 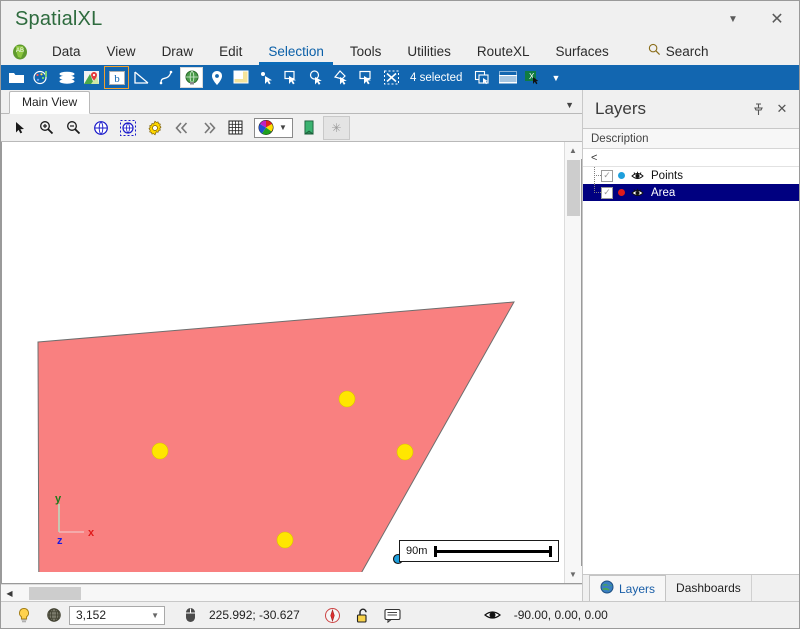 What do you see at coordinates (569, 105) in the screenshot?
I see `tabstrip-chevron-down-icon: ▼` at bounding box center [569, 105].